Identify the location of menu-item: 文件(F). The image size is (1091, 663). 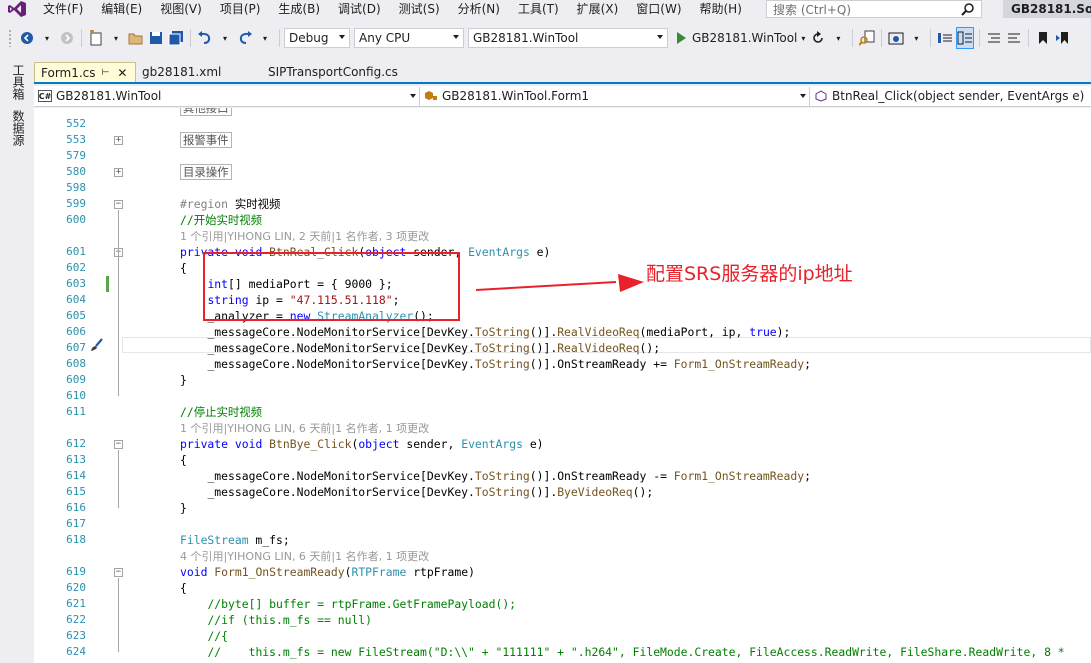
(63, 9).